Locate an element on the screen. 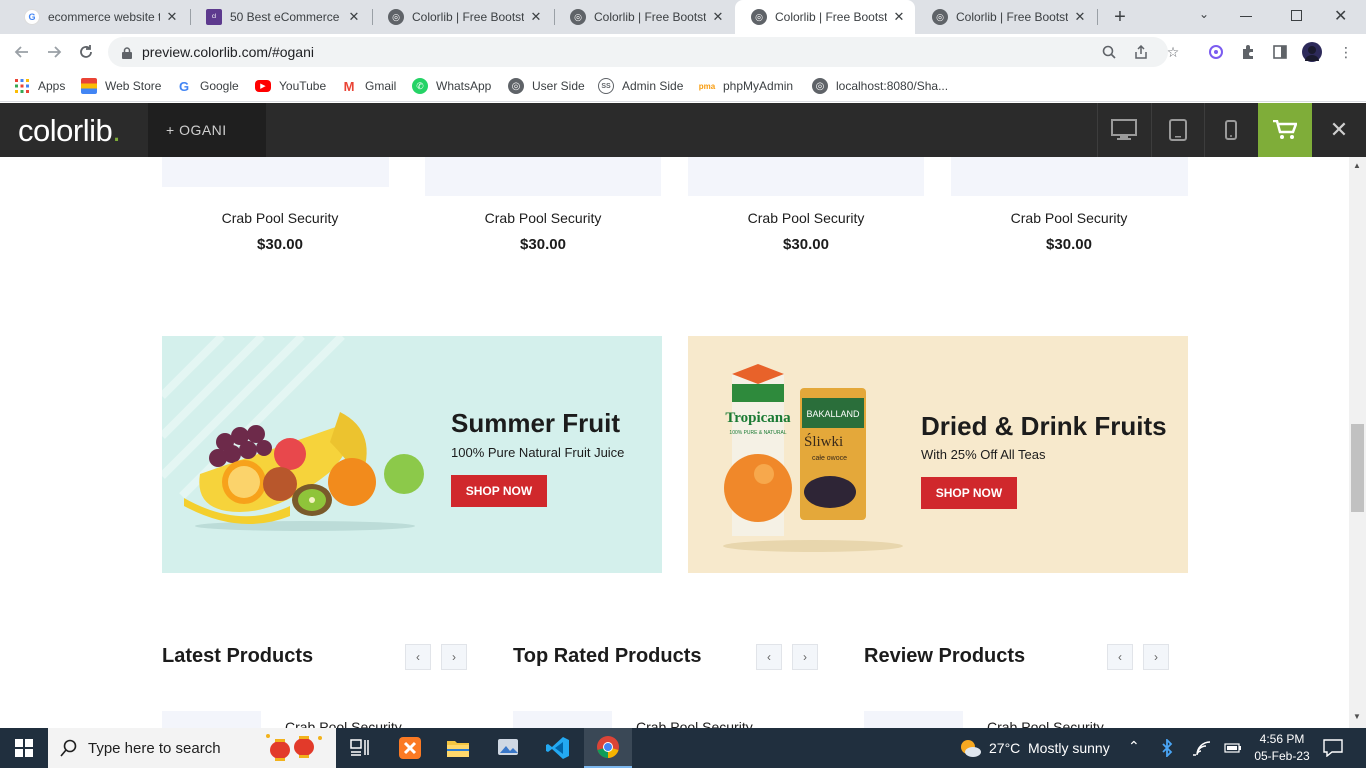 This screenshot has height=768, width=1366. tab-colorlib-1: ◎ Colorlib | Free Bootstr ✕ is located at coordinates (462, 17).